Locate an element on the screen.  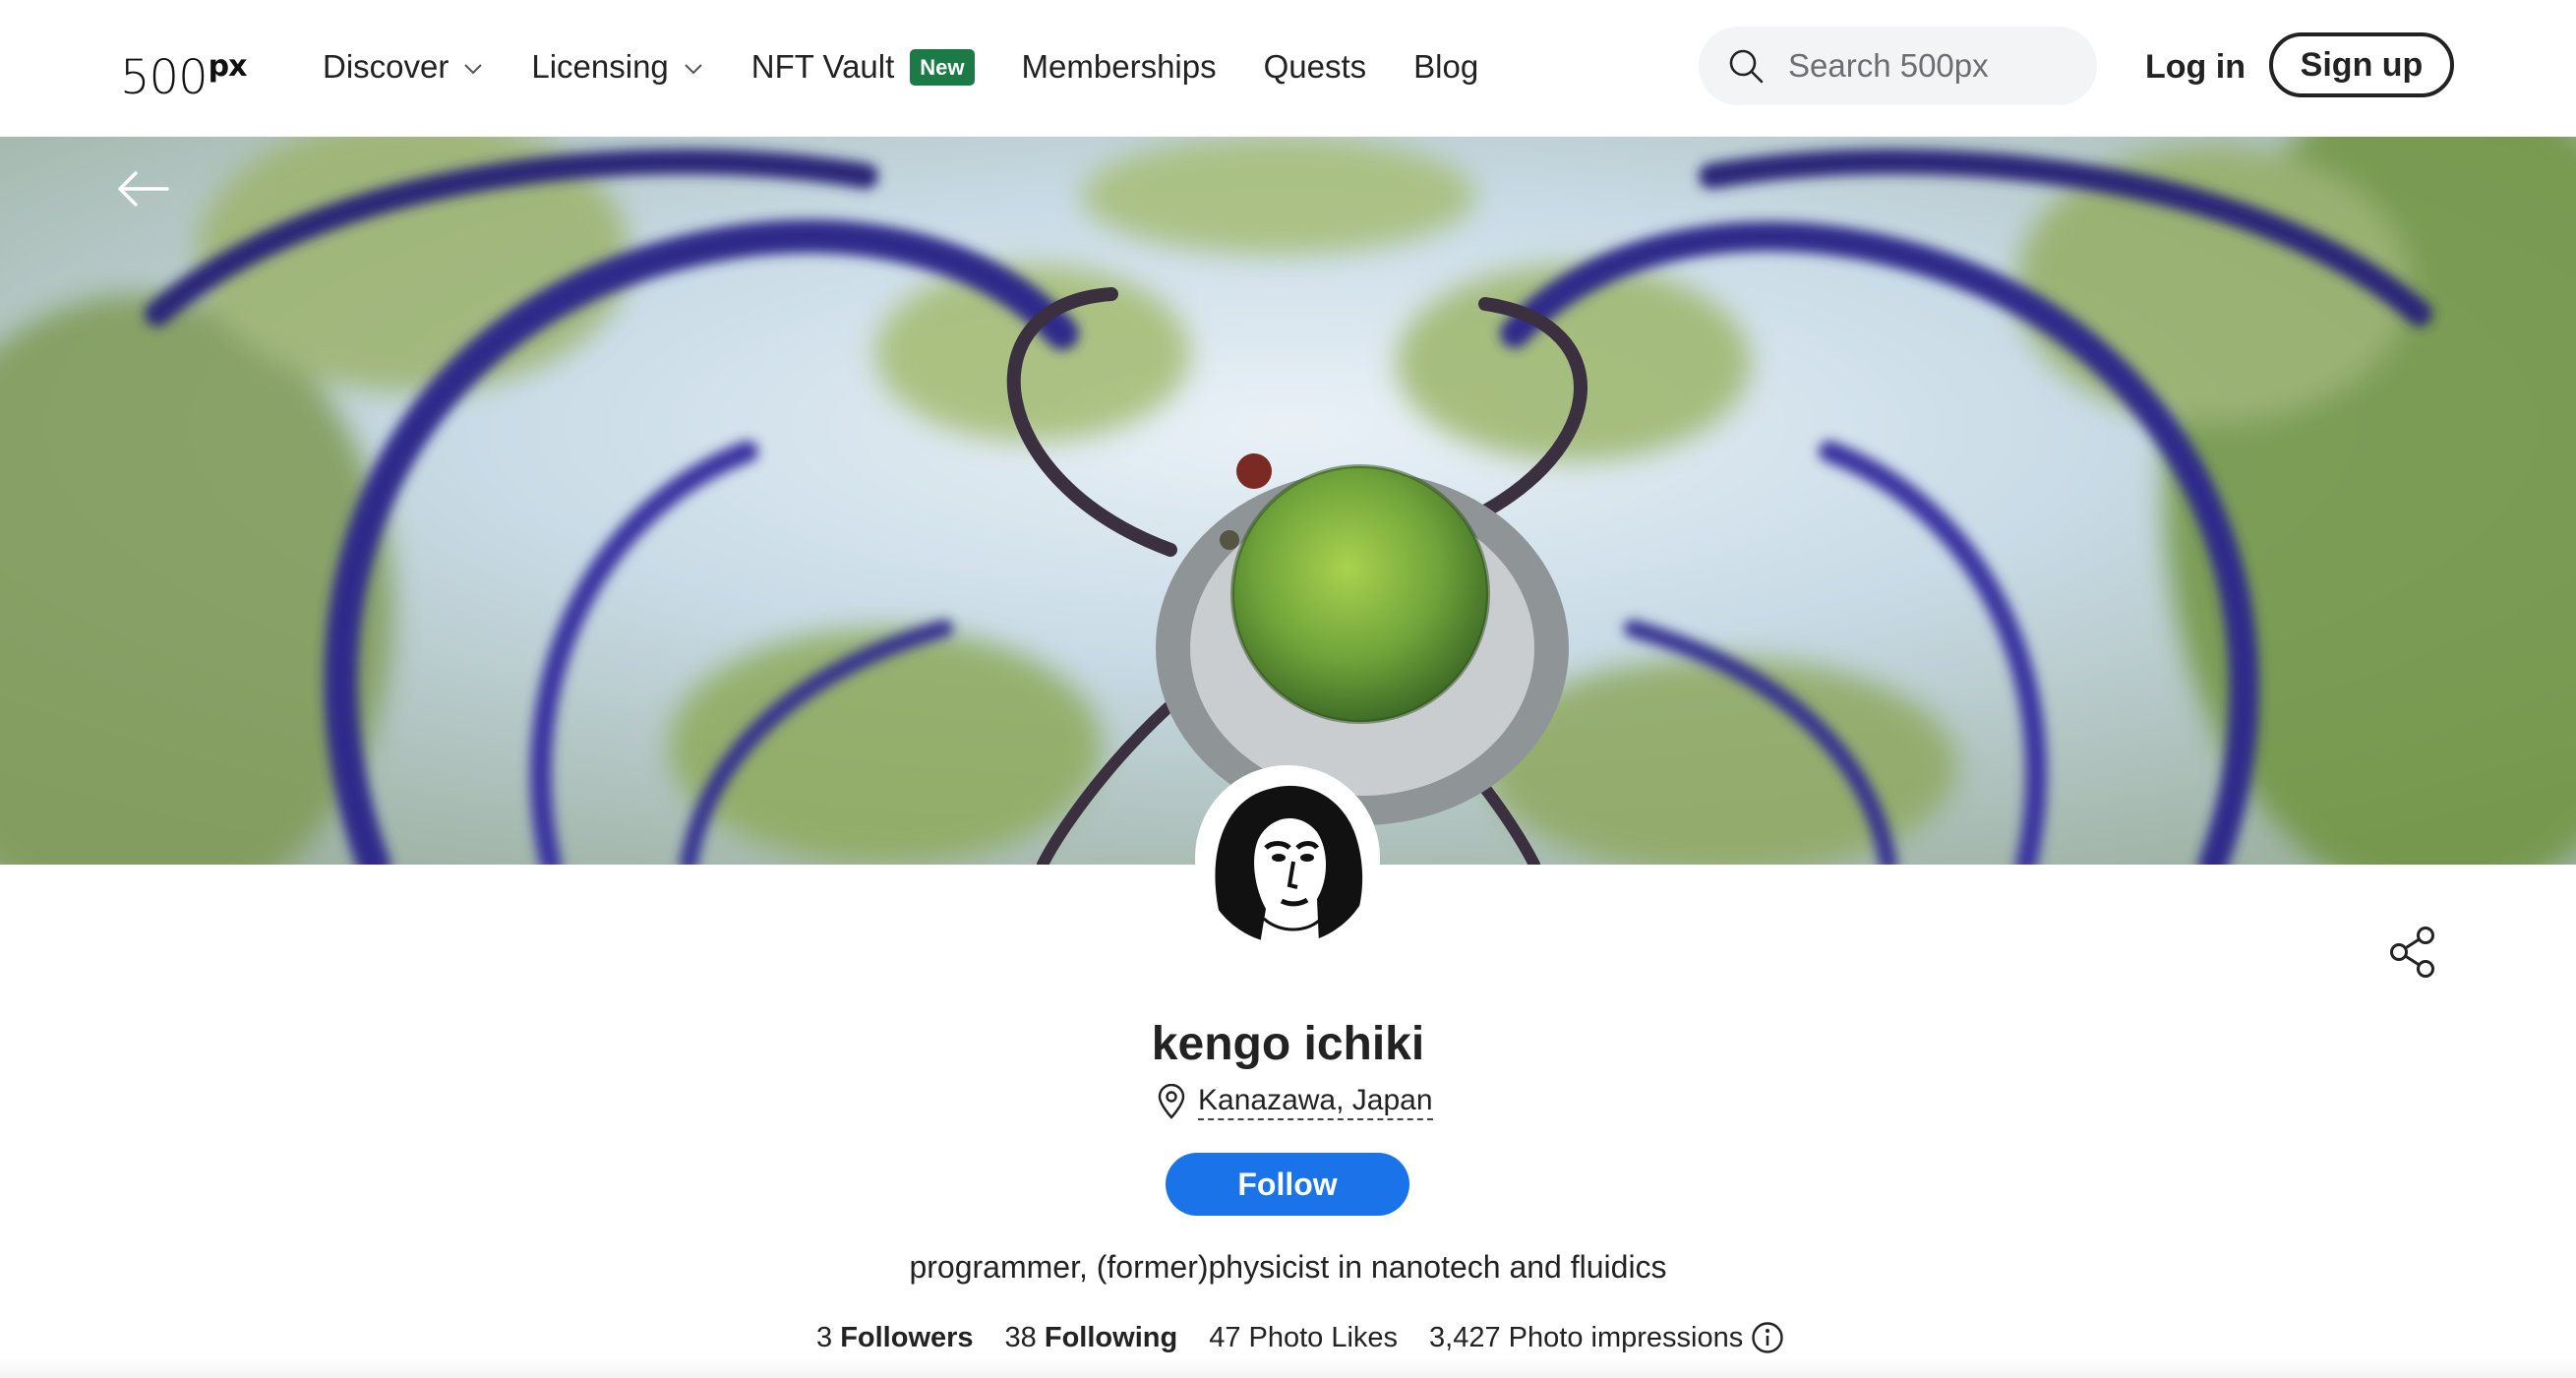
avatar is located at coordinates (1287, 857).